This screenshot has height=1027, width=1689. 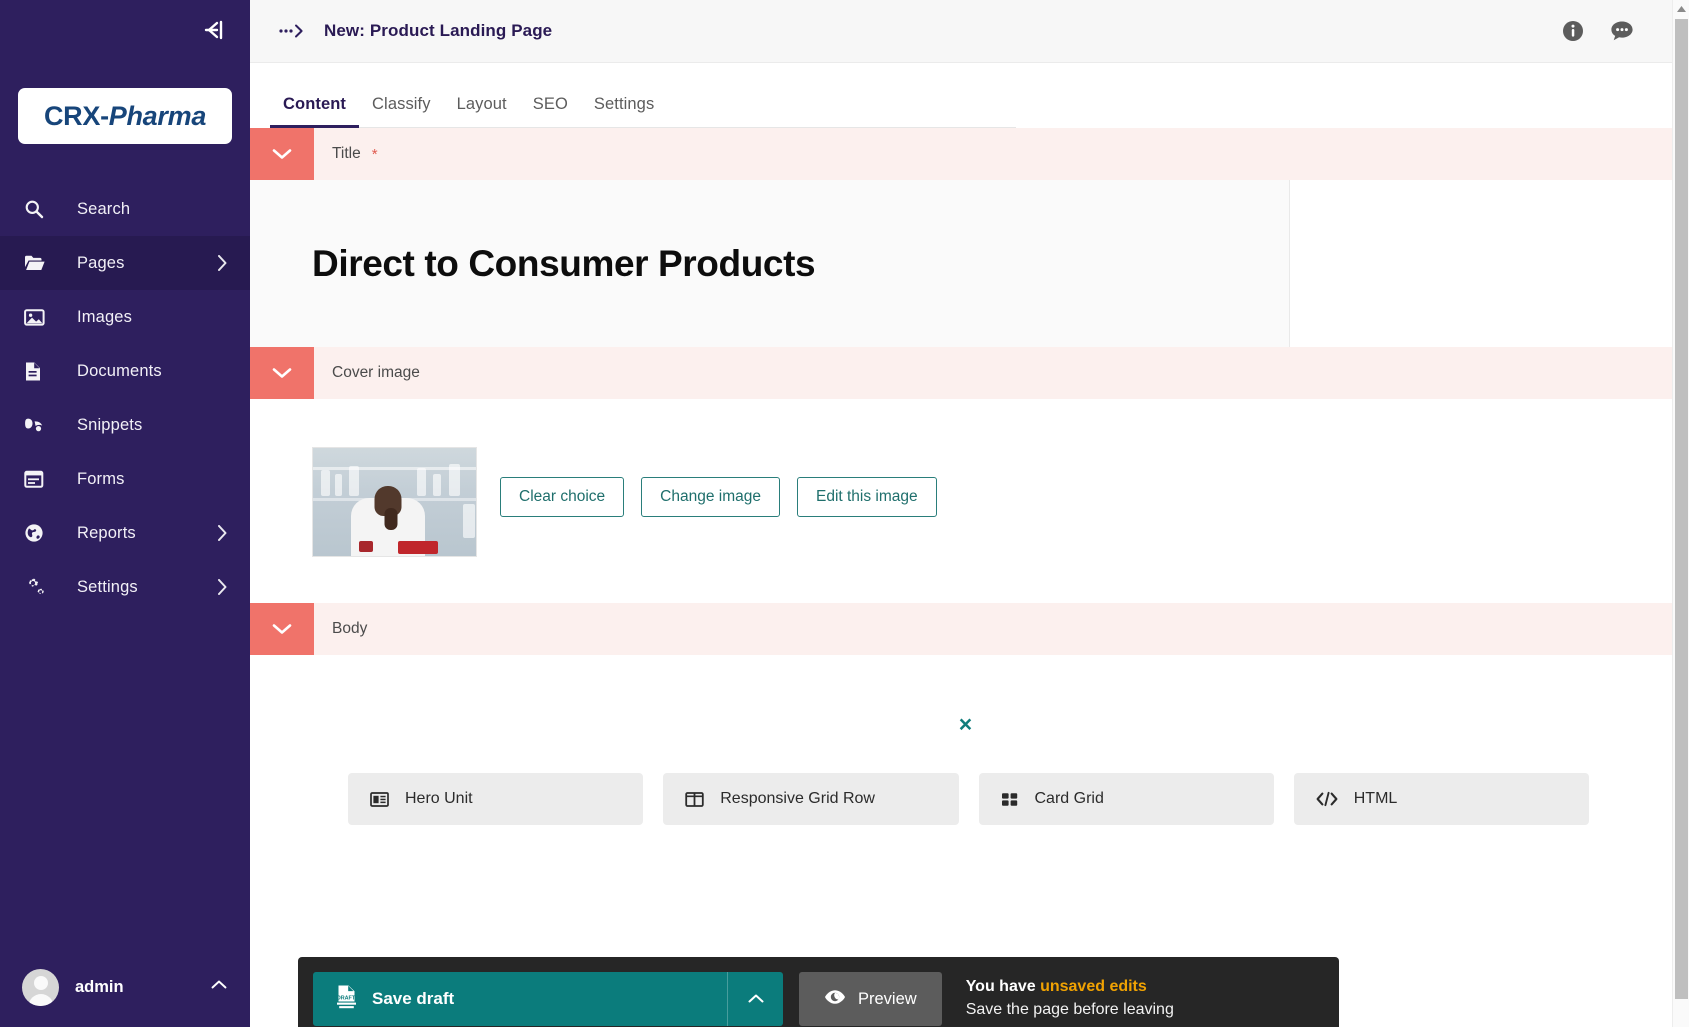 What do you see at coordinates (293, 31) in the screenshot?
I see `breadcrumb-expand-icon` at bounding box center [293, 31].